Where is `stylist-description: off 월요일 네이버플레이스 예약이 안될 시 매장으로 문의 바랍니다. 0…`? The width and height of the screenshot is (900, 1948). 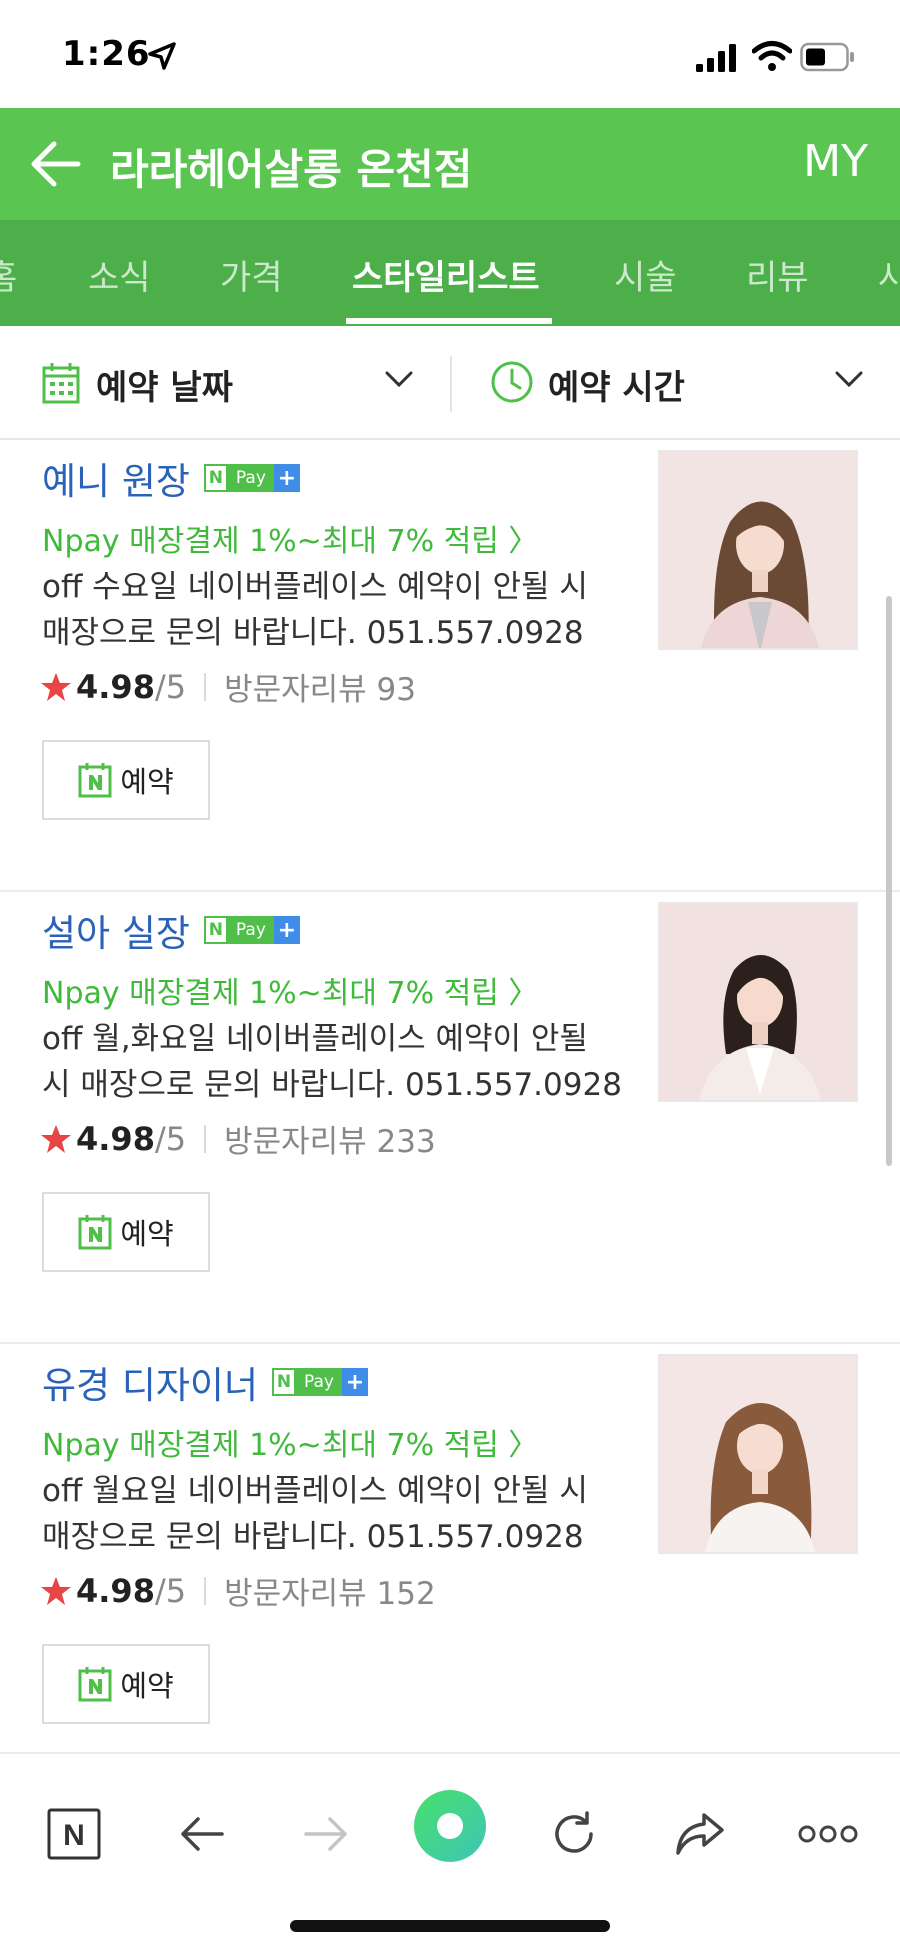
stylist-description: off 월요일 네이버플레이스 예약이 안될 시 매장으로 문의 바랍니다. 0… is located at coordinates (315, 1514).